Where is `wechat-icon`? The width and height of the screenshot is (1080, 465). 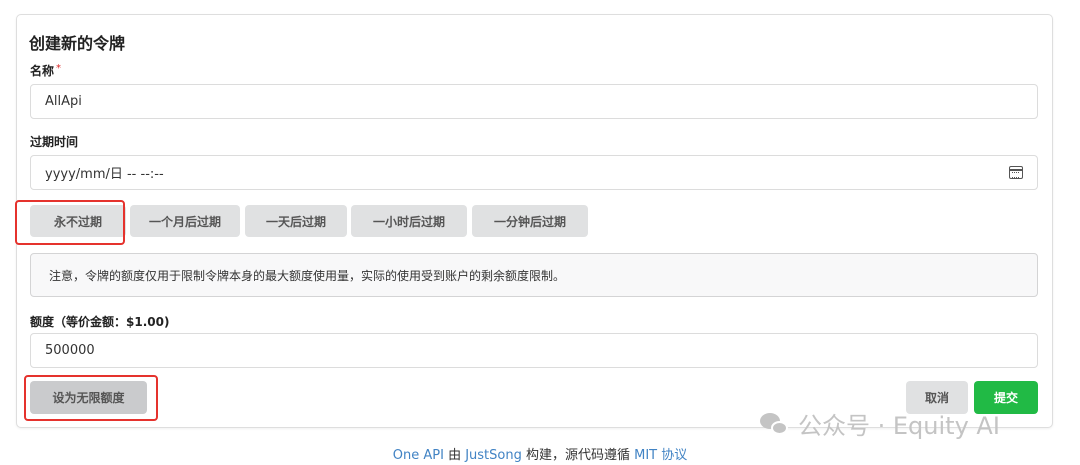 wechat-icon is located at coordinates (775, 424).